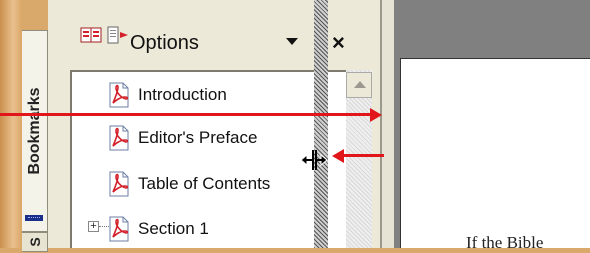 Image resolution: width=590 pixels, height=253 pixels. I want to click on bookmark-item-introduction: Introduction, so click(167, 95).